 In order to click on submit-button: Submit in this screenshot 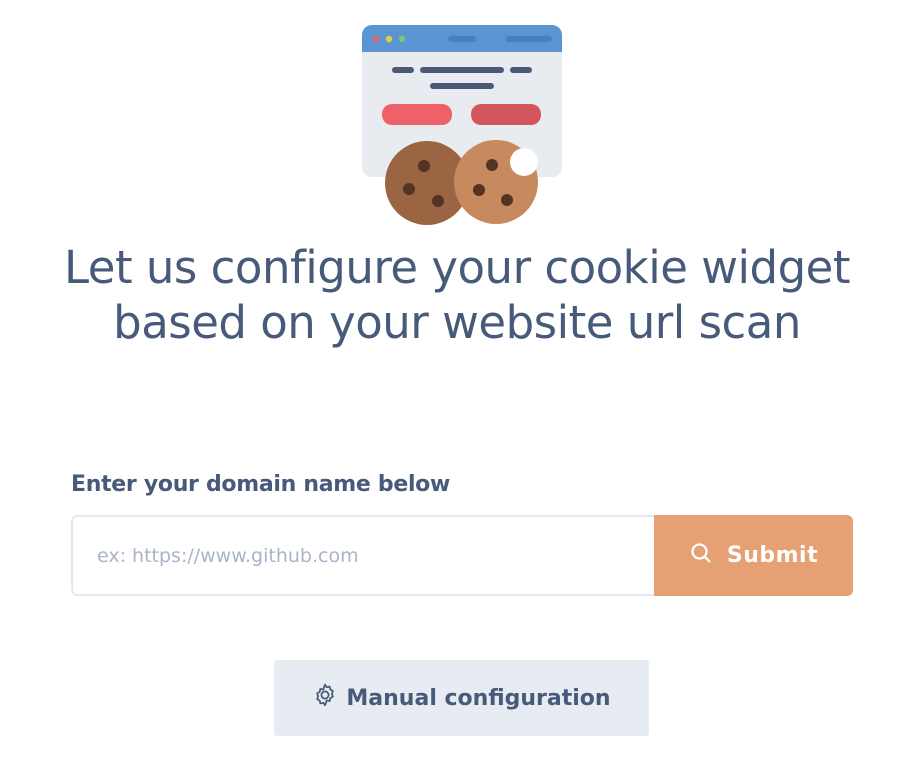, I will do `click(753, 555)`.